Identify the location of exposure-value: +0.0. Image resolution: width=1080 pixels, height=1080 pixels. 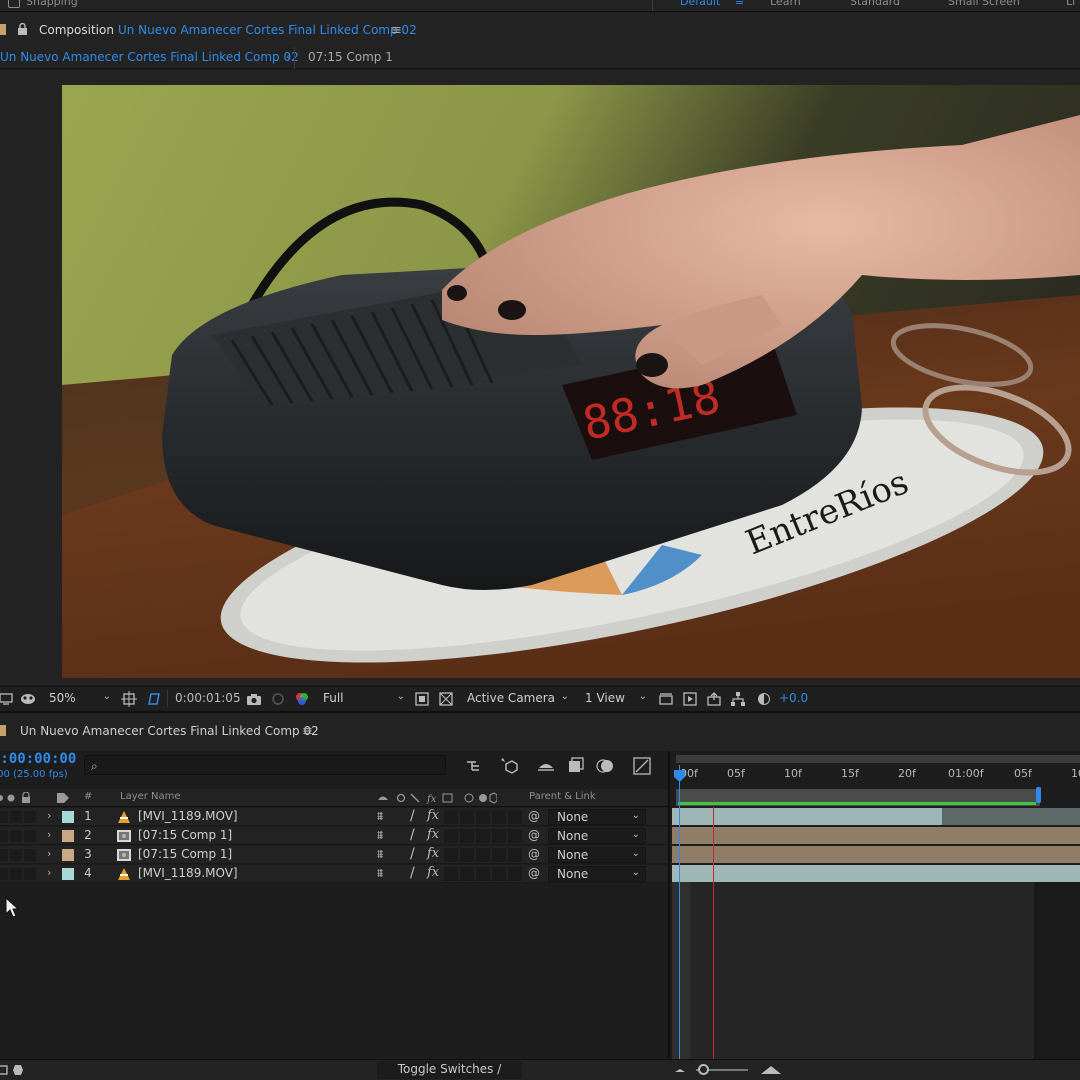
(793, 698).